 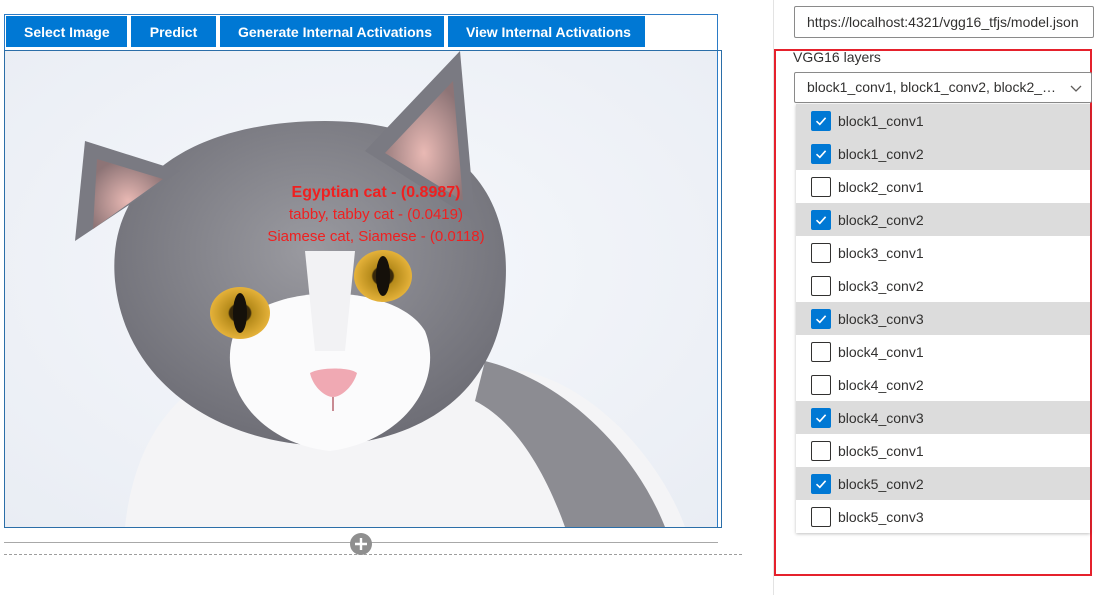 What do you see at coordinates (943, 384) in the screenshot?
I see `layer-option-block4_conv2: block4_conv2` at bounding box center [943, 384].